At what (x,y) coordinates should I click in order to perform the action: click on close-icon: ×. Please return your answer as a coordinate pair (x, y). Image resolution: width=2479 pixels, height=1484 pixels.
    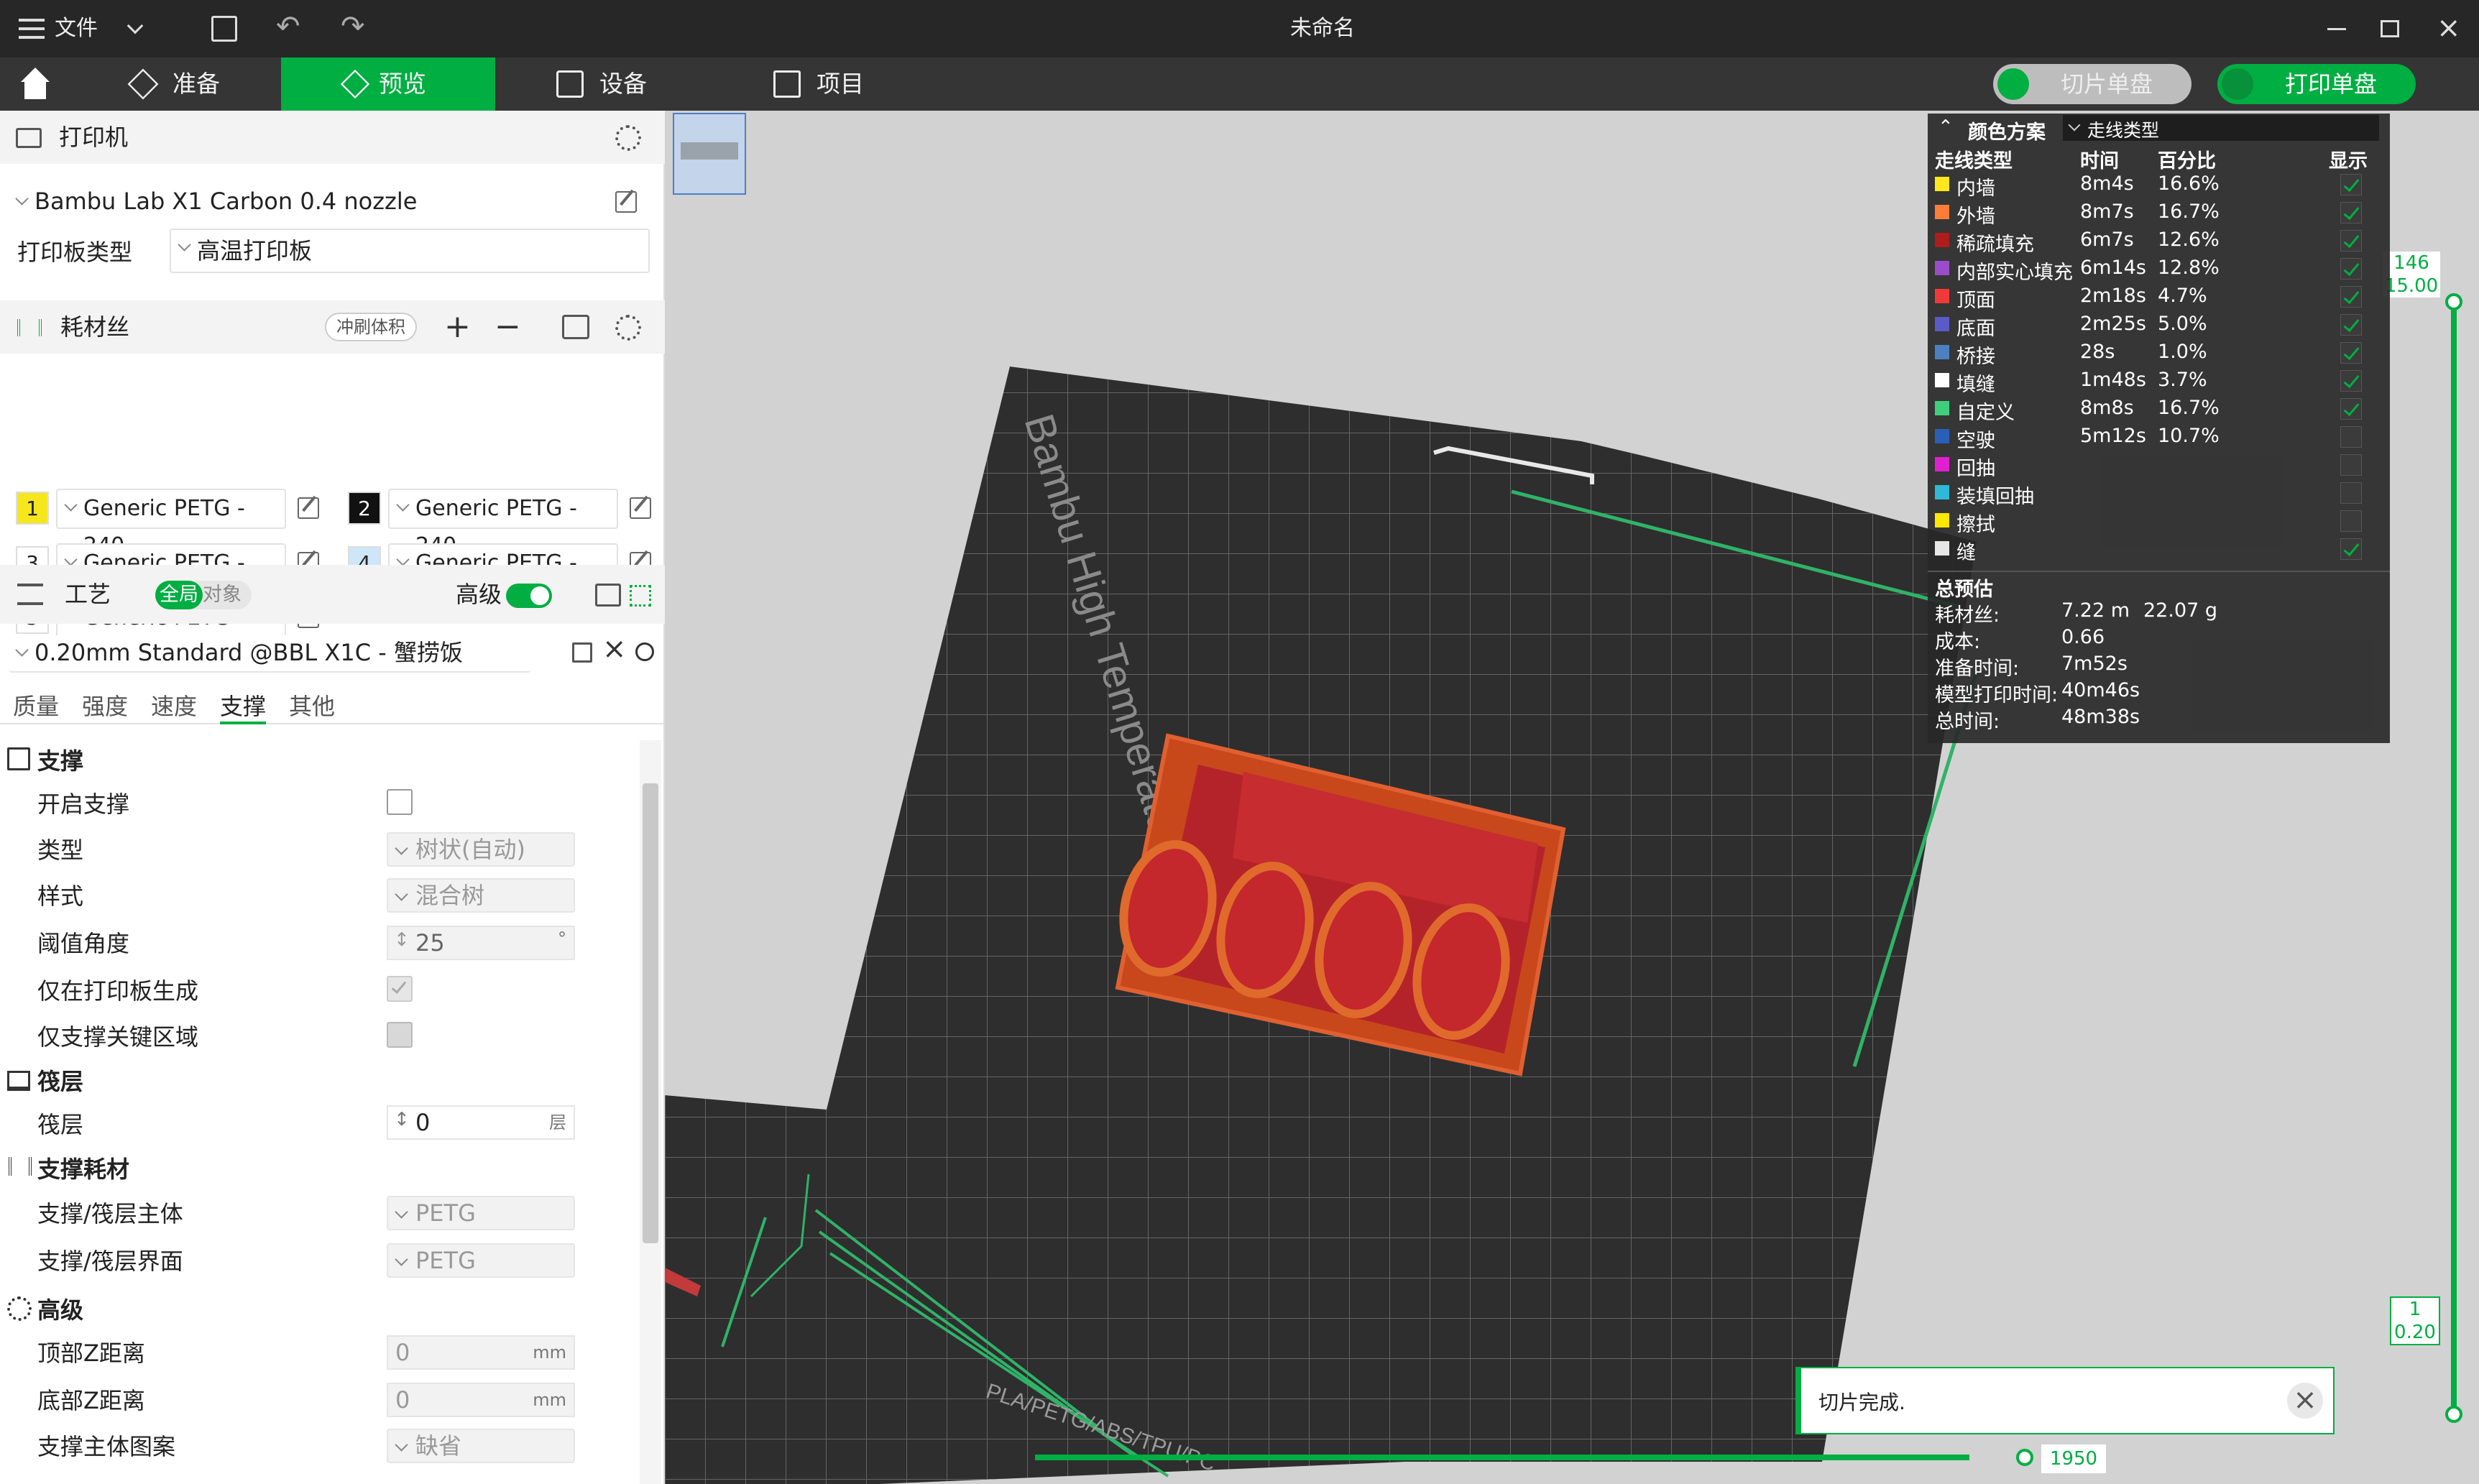
    Looking at the image, I should click on (2449, 28).